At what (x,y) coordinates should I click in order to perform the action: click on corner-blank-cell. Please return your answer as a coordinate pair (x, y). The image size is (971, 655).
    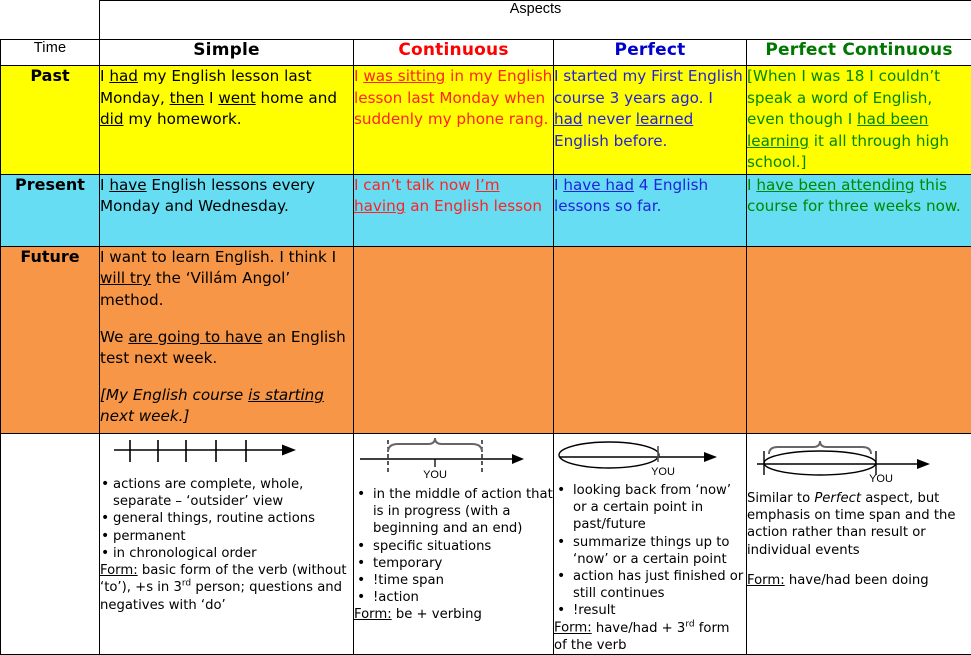
    Looking at the image, I should click on (50, 20).